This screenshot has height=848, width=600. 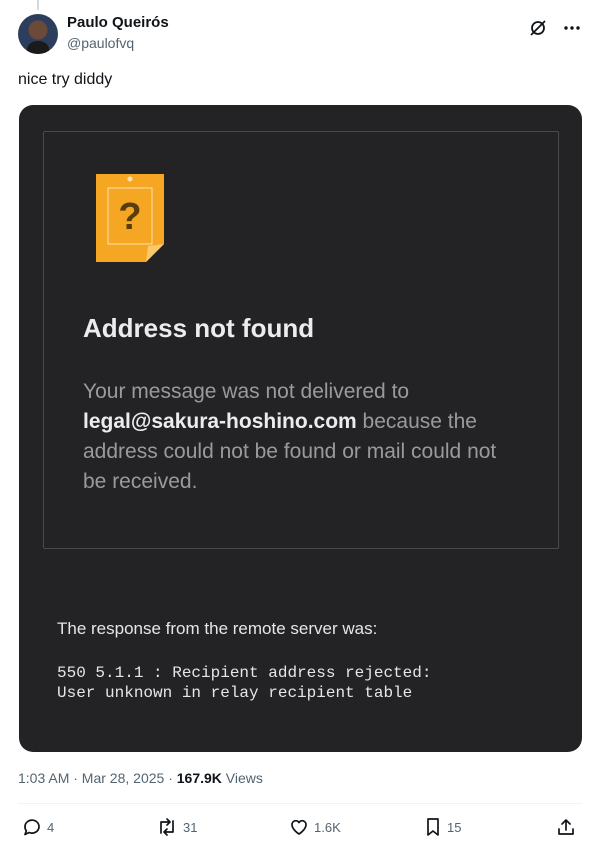 I want to click on reply-count: 4, so click(x=51, y=827).